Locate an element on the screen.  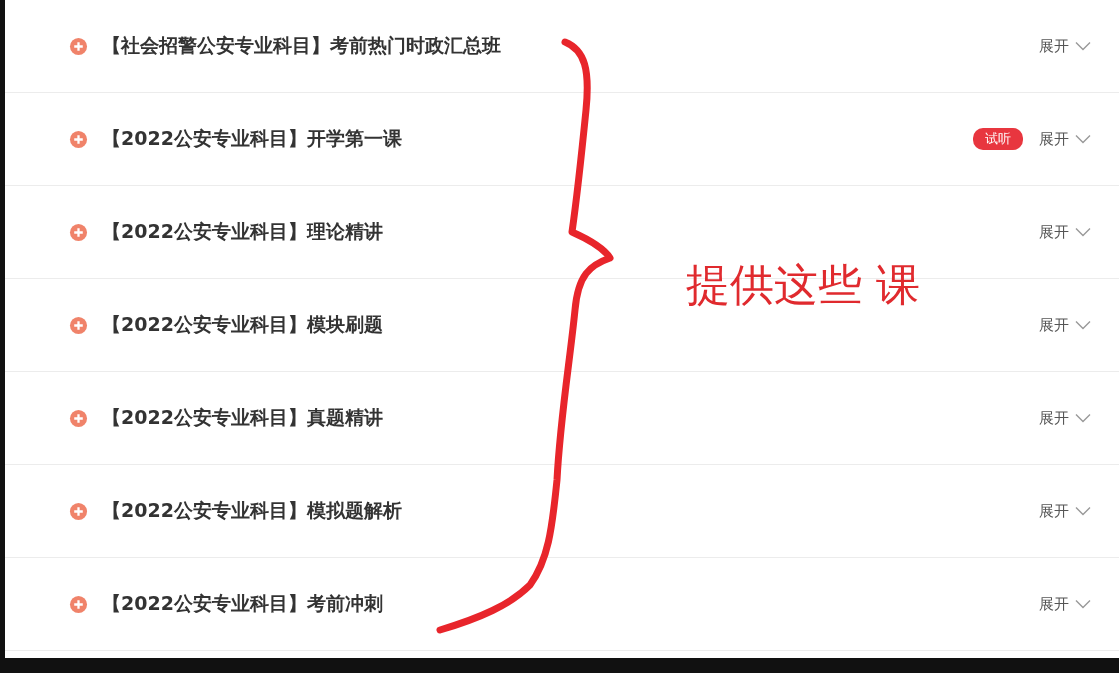
course-title: 【社会招警公安专业科目】考前热门时政汇总班 is located at coordinates (301, 45).